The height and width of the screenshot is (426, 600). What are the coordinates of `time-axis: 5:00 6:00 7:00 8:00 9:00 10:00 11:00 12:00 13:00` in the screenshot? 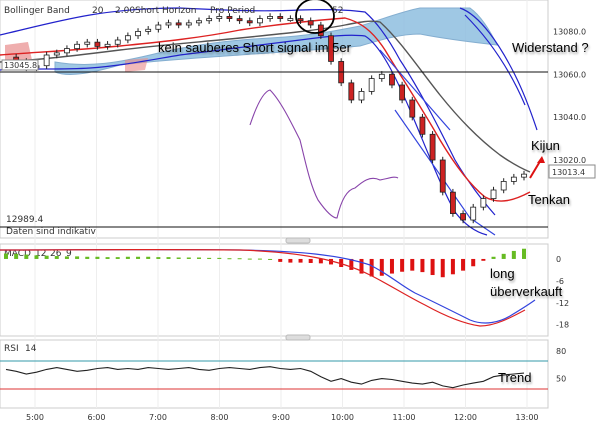 It's located at (282, 417).